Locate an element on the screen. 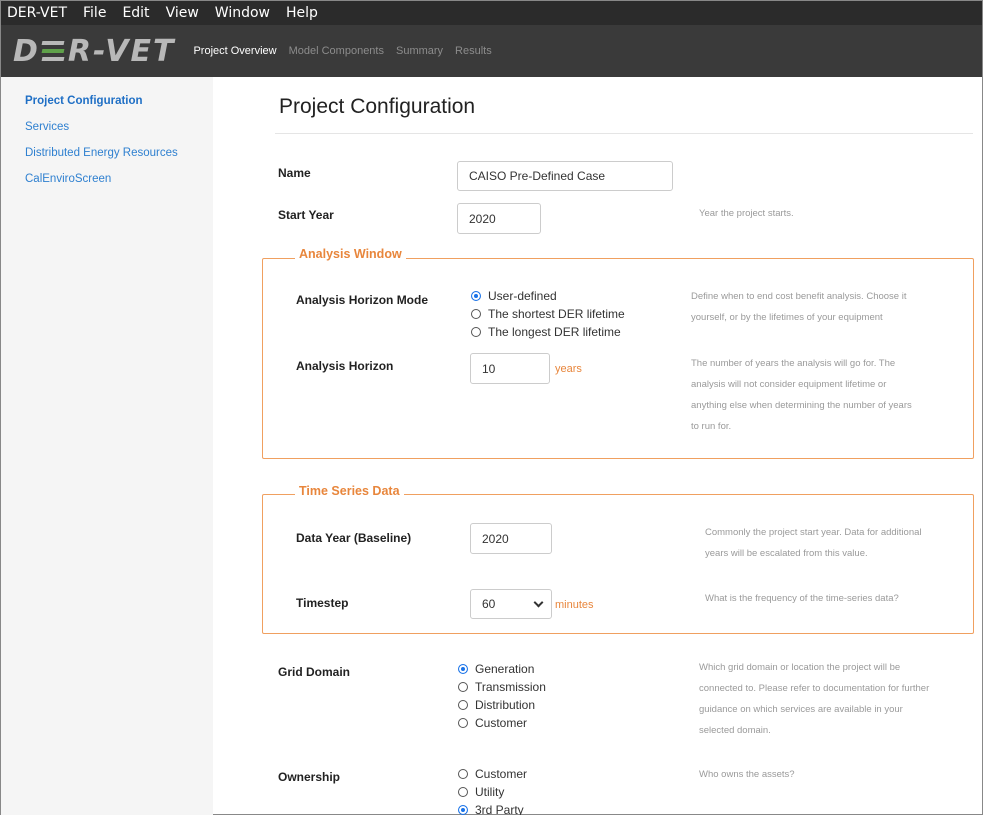 The width and height of the screenshot is (983, 815). radio-transmission: Transmission is located at coordinates (502, 687).